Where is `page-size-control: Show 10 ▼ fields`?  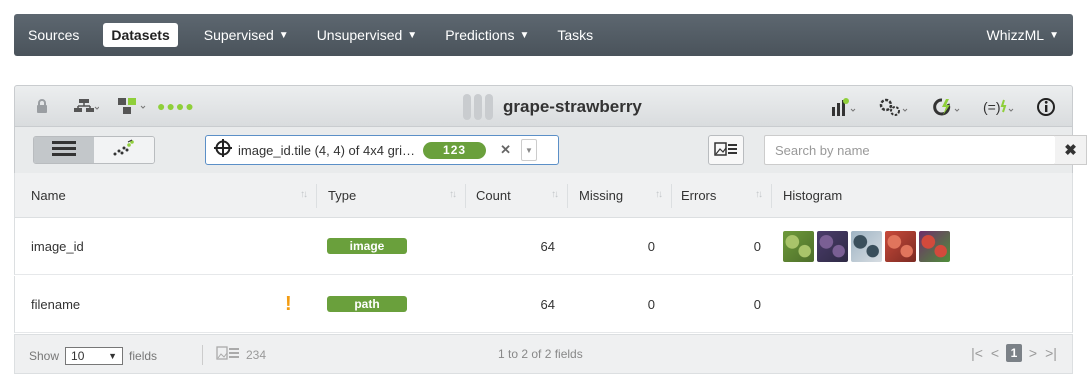
page-size-control: Show 10 ▼ fields is located at coordinates (93, 356).